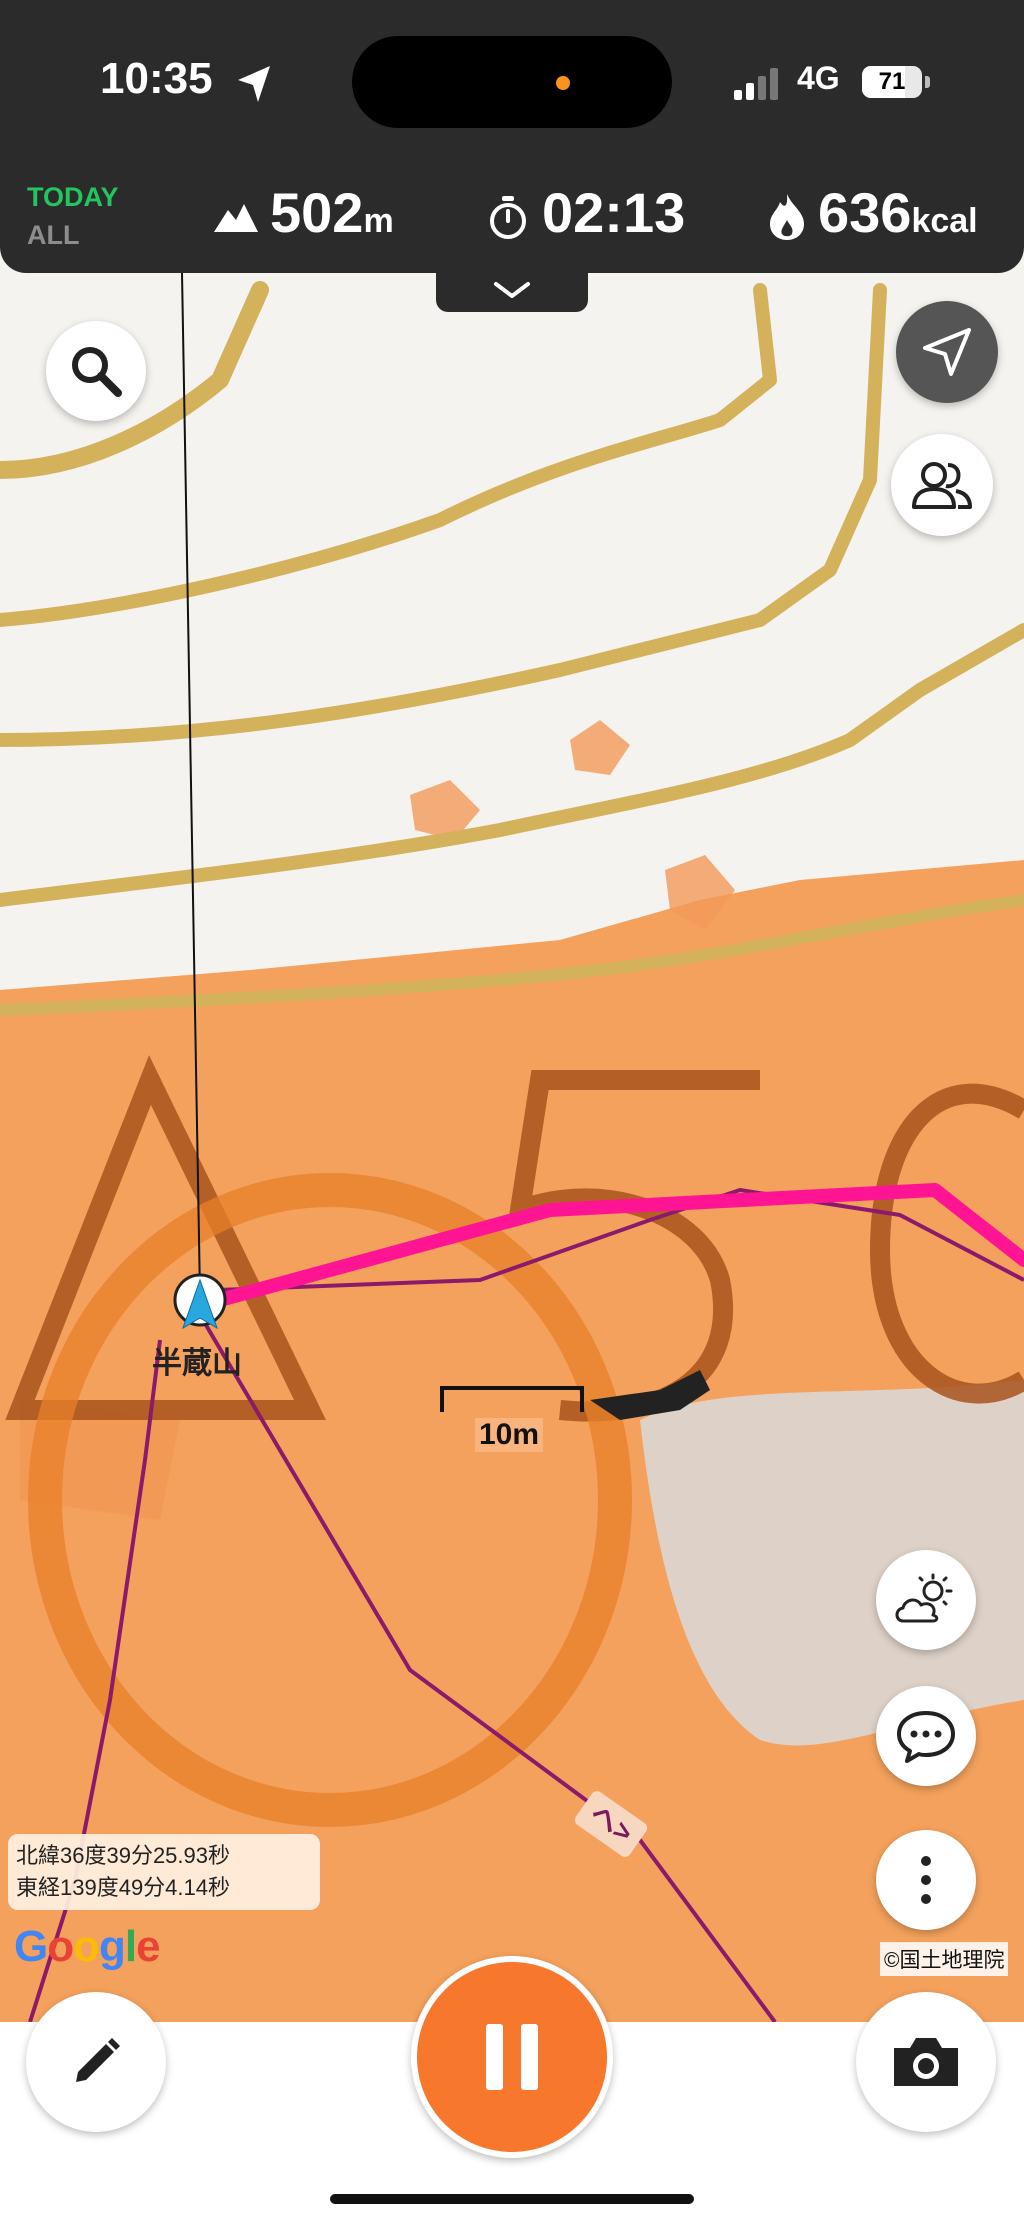 The height and width of the screenshot is (2226, 1024). I want to click on pause-button-ring, so click(512, 2057).